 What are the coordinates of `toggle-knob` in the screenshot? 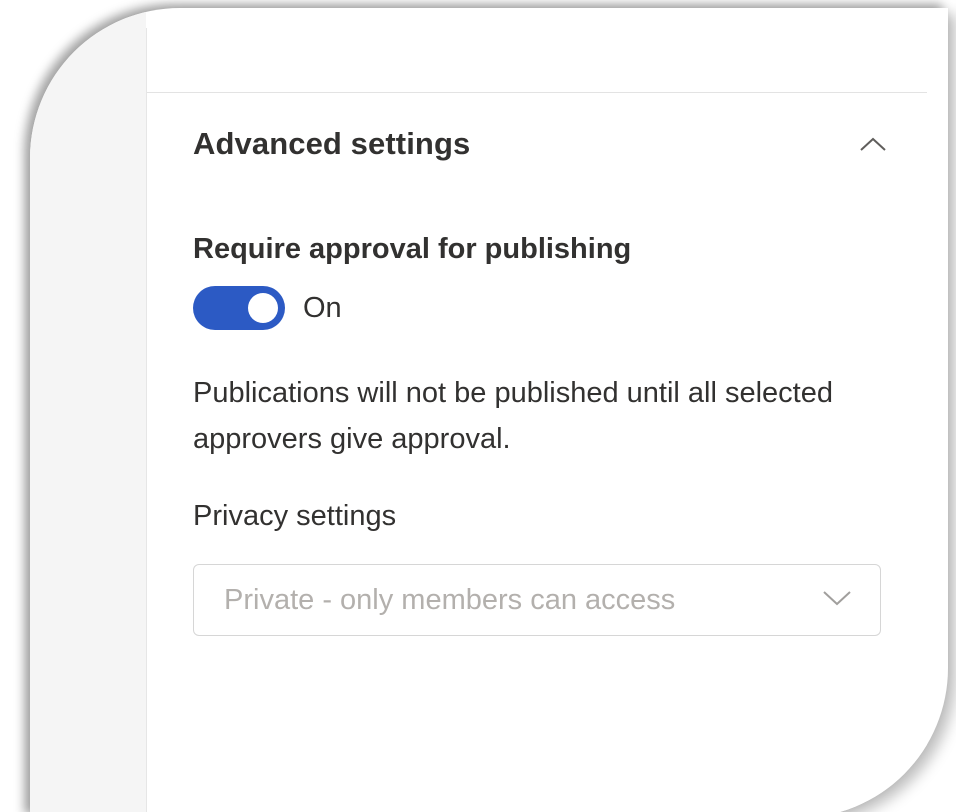 It's located at (263, 308).